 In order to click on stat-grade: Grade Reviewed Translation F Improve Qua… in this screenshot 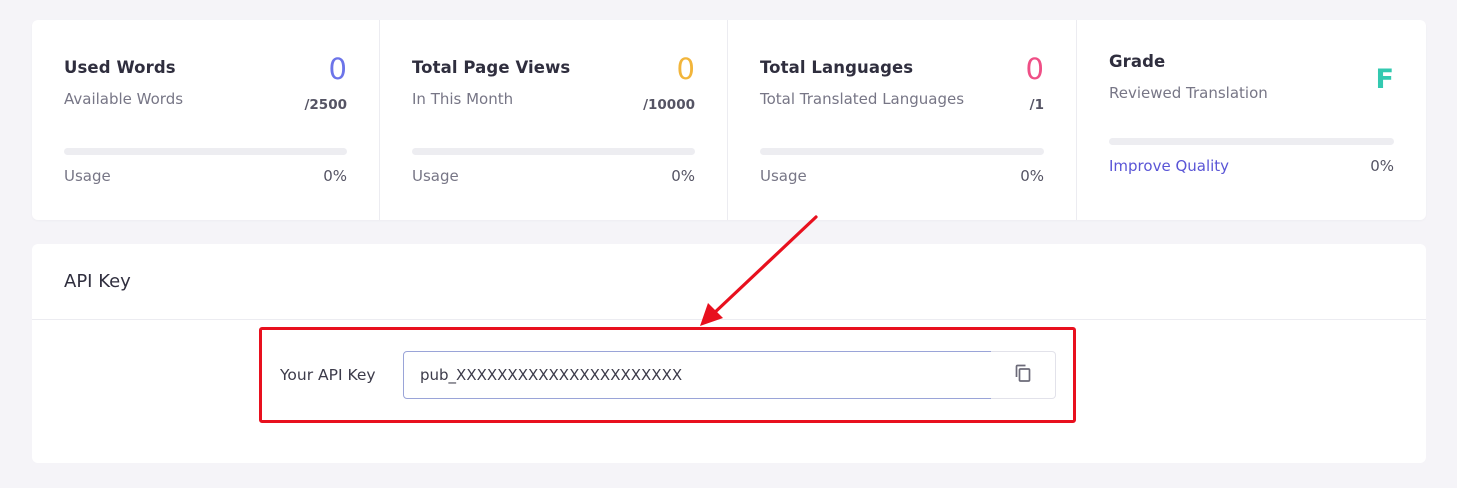, I will do `click(1251, 120)`.